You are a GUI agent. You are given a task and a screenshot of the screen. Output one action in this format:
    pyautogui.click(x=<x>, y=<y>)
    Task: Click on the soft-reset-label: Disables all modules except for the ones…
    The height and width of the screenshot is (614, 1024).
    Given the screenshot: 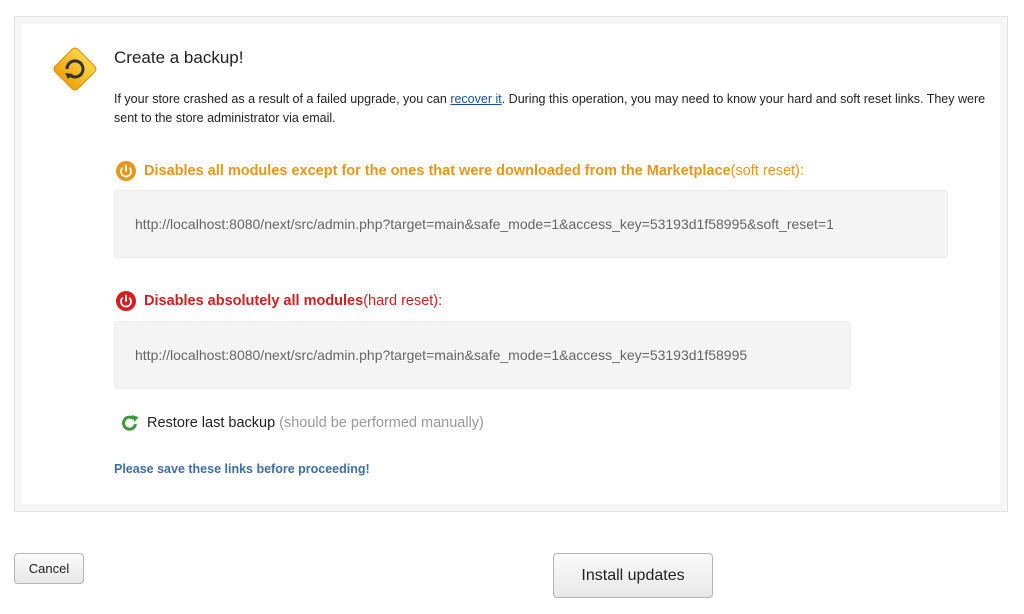 What is the action you would take?
    pyautogui.click(x=437, y=171)
    